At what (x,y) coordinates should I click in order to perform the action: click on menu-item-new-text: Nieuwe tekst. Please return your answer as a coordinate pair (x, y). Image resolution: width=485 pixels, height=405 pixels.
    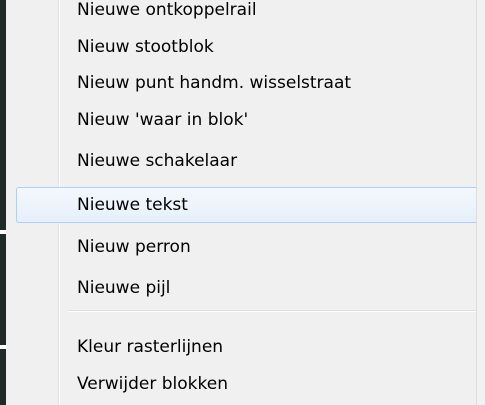
    Looking at the image, I should click on (246, 205).